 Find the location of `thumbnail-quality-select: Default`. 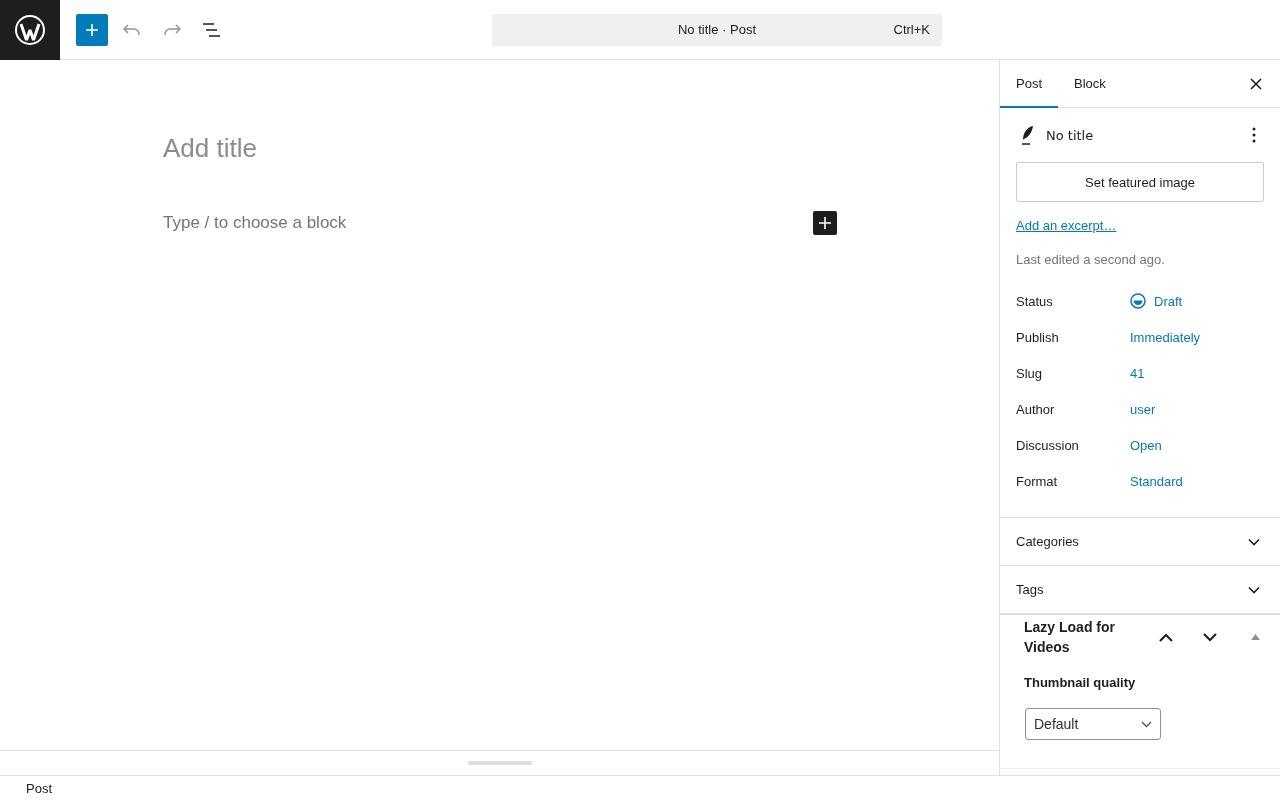

thumbnail-quality-select: Default is located at coordinates (1093, 724).